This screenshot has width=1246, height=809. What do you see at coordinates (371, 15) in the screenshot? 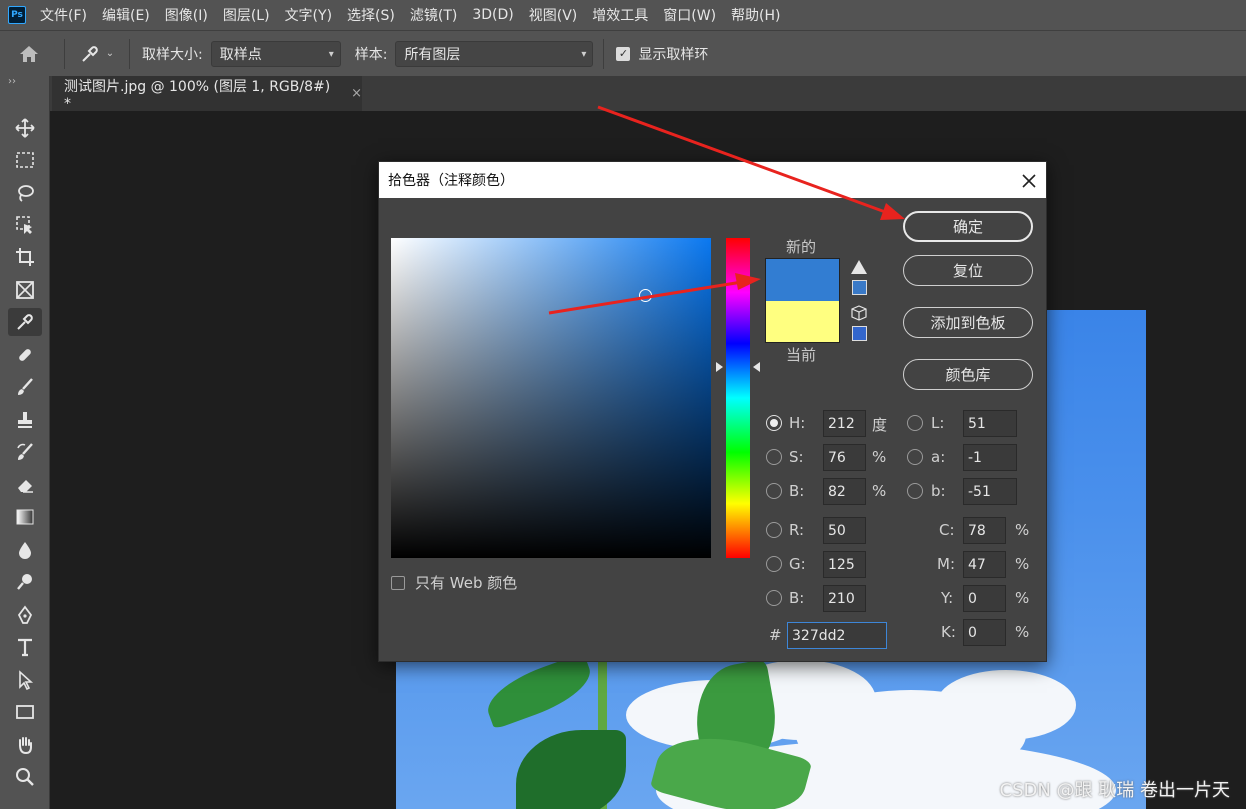
I see `menu-select: 选择(S)` at bounding box center [371, 15].